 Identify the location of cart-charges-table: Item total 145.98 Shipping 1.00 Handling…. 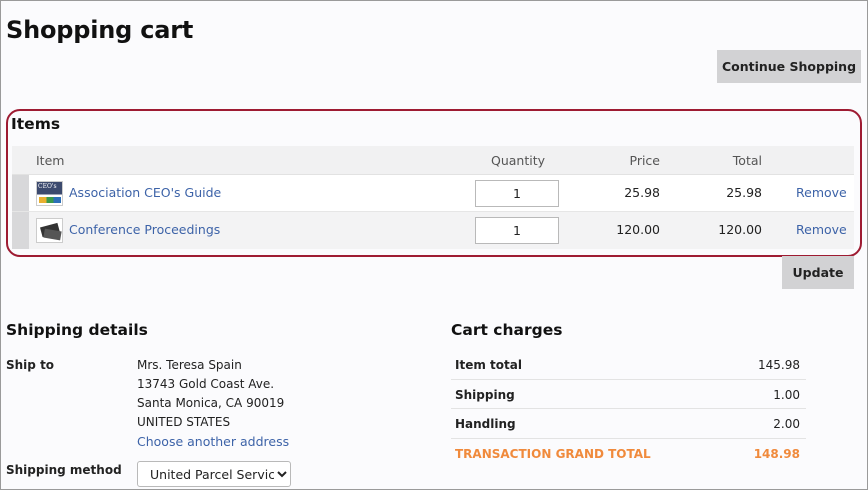
(628, 409).